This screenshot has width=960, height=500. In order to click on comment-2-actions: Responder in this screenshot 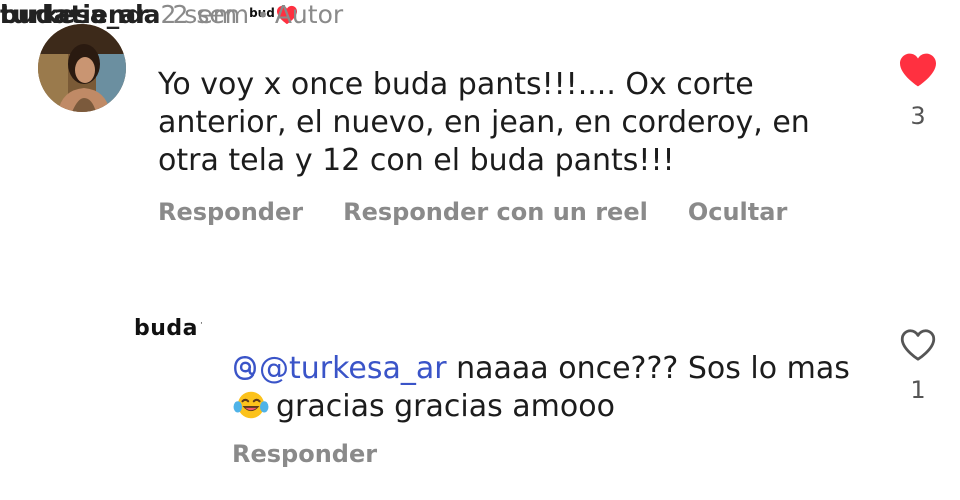, I will do `click(324, 454)`.